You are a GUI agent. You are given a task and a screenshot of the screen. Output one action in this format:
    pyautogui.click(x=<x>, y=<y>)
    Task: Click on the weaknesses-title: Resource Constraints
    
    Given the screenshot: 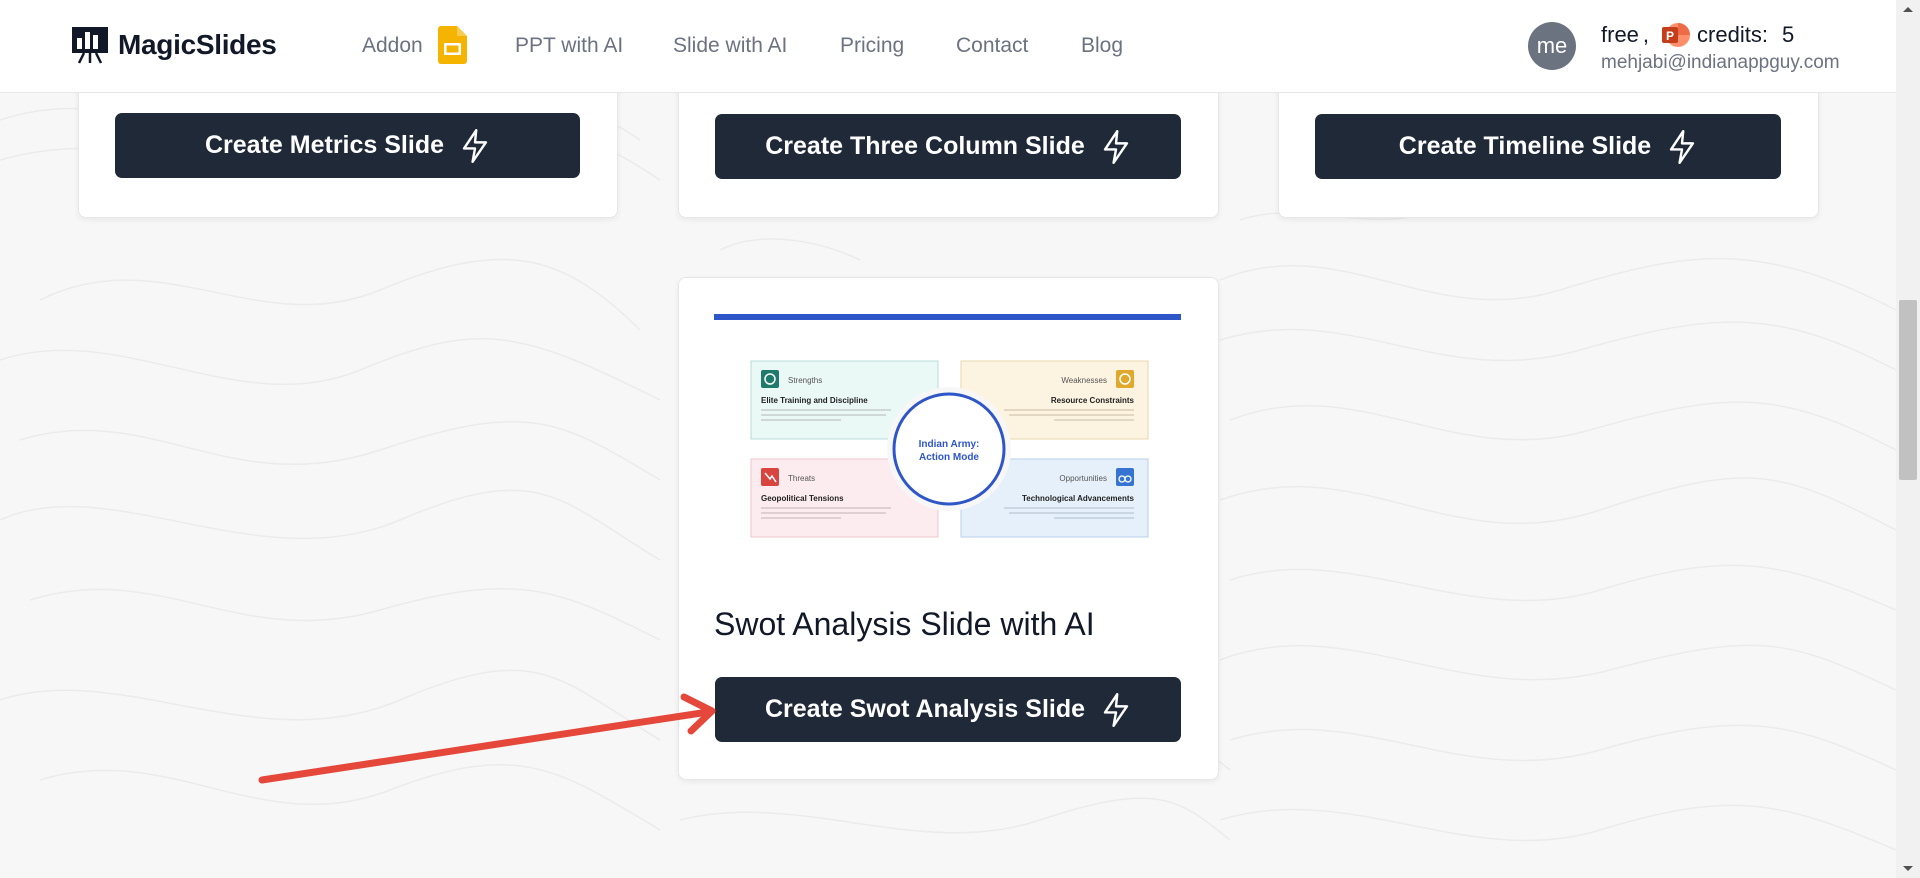 What is the action you would take?
    pyautogui.click(x=1093, y=400)
    